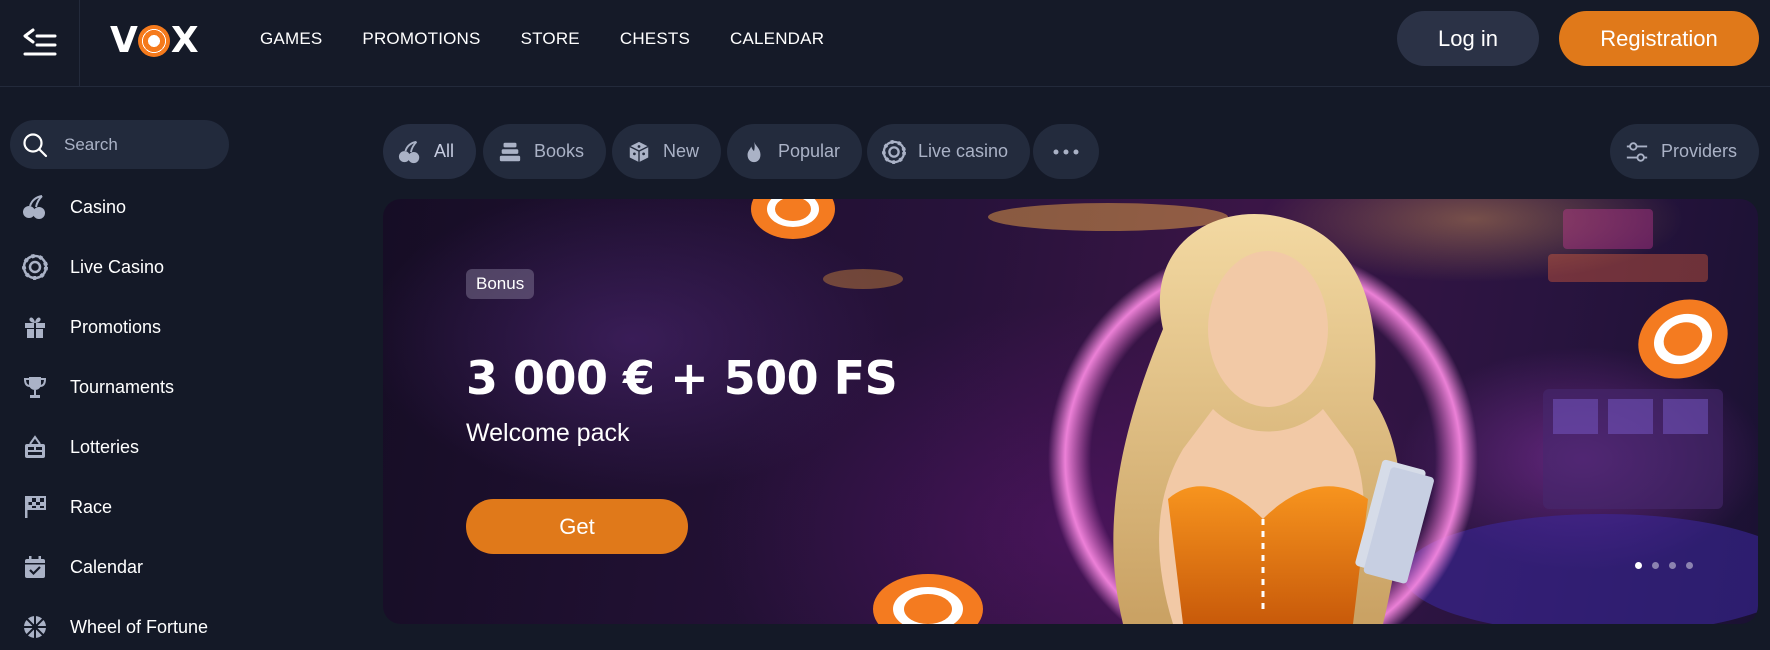 The image size is (1770, 650). What do you see at coordinates (1664, 565) in the screenshot?
I see `carousel-dots` at bounding box center [1664, 565].